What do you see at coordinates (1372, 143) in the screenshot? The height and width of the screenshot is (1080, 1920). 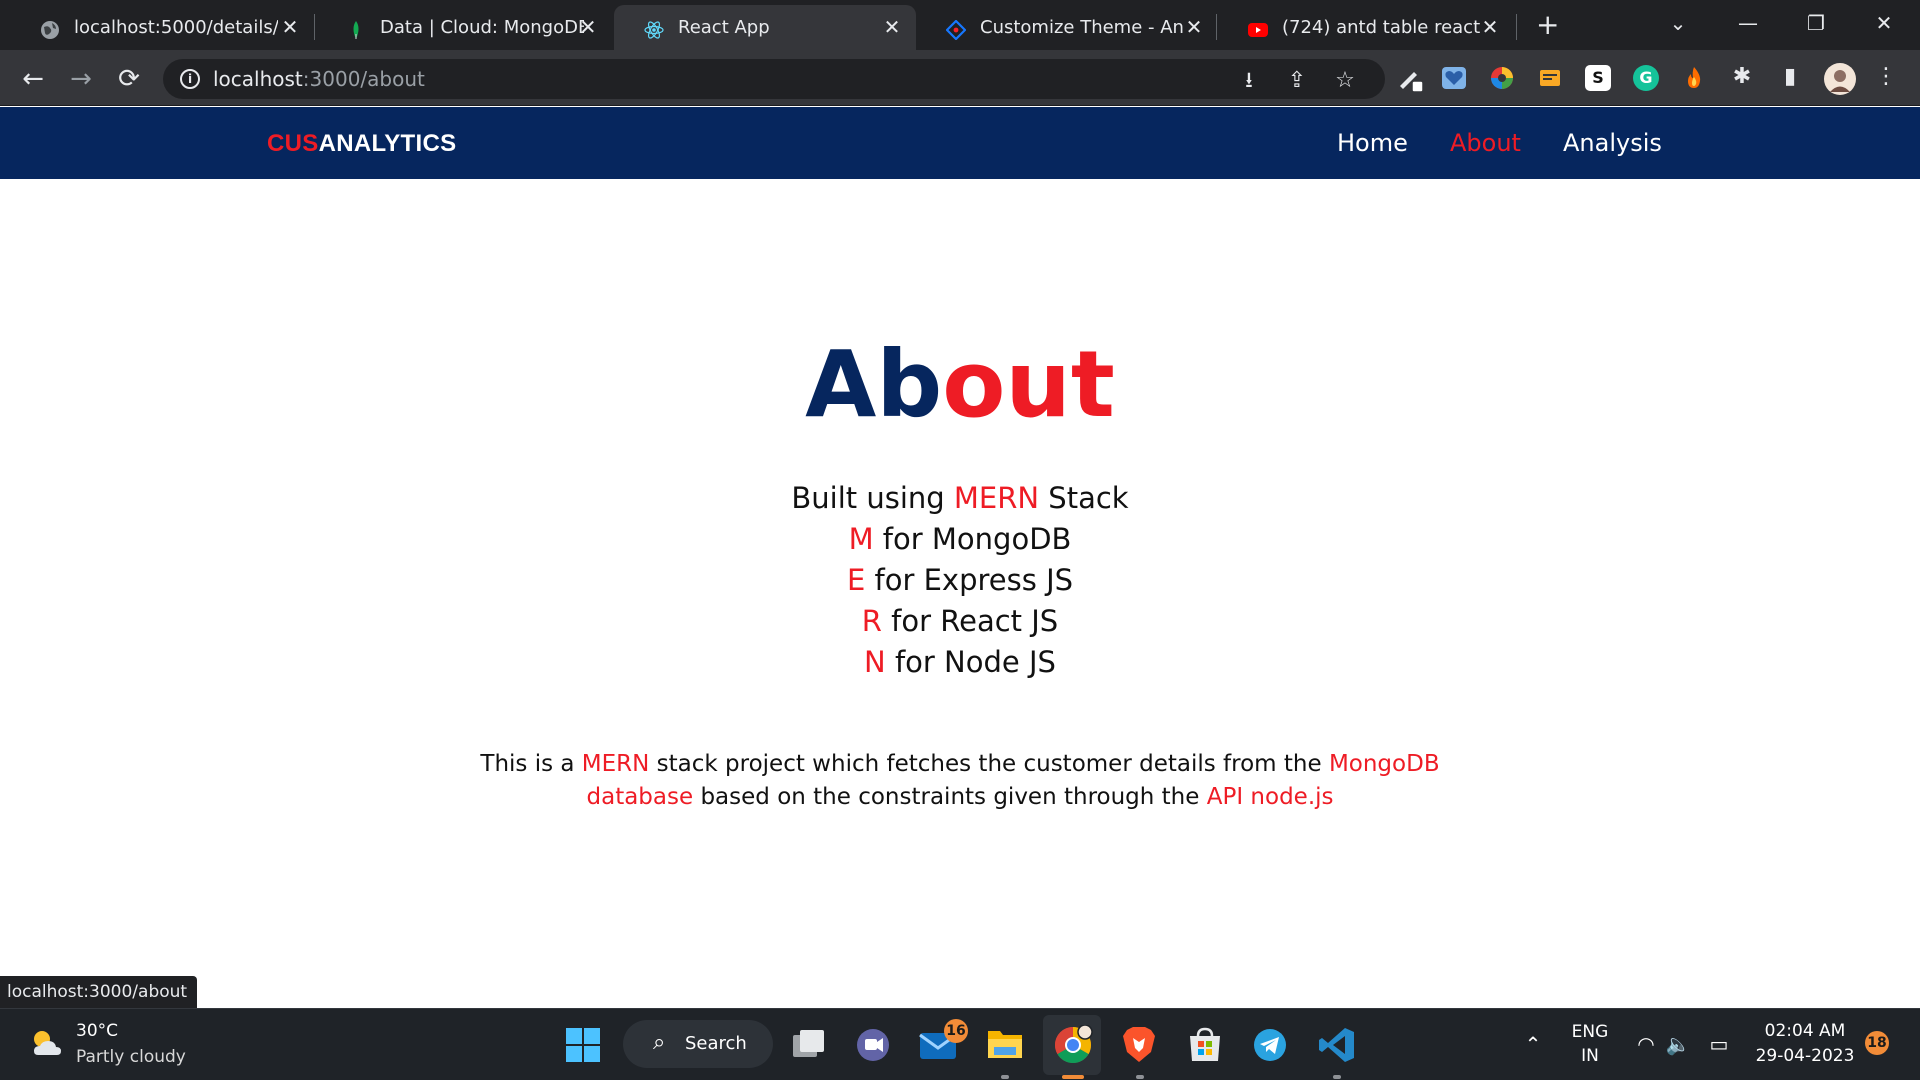 I see `nav-link-home: Home` at bounding box center [1372, 143].